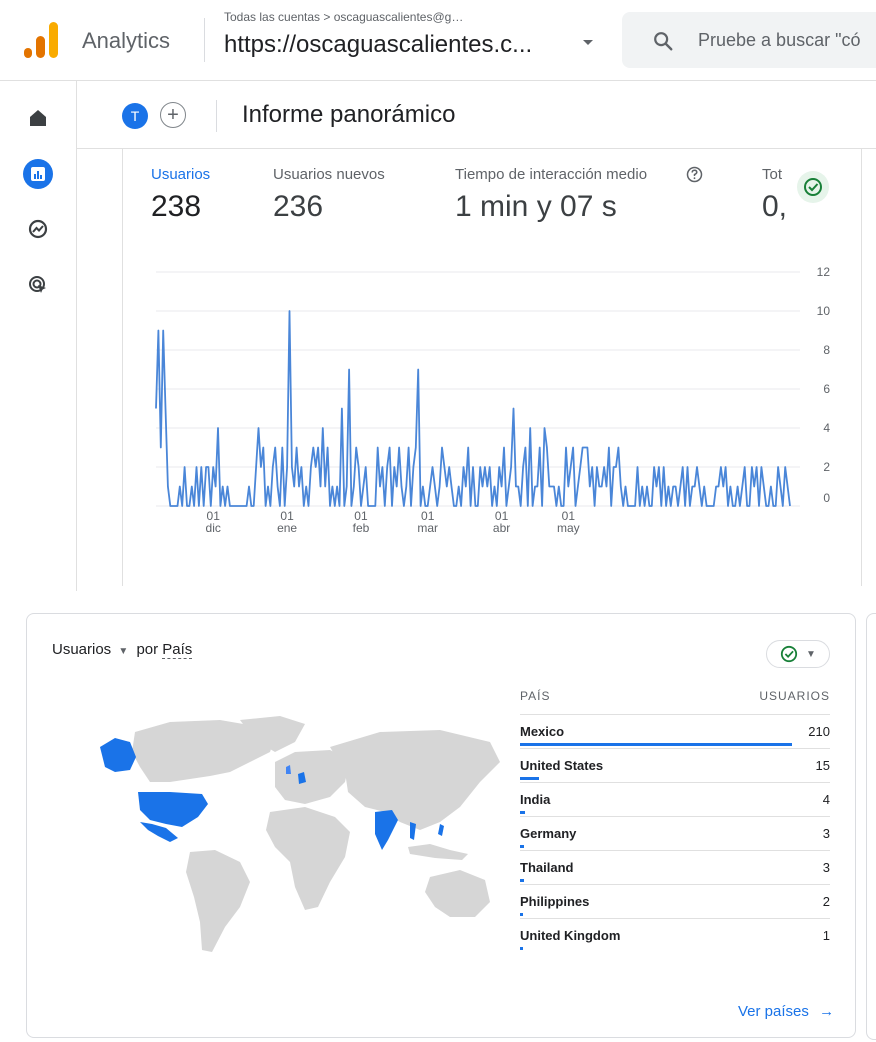 The image size is (876, 1042). What do you see at coordinates (790, 696) in the screenshot?
I see `table-header-users: USUARIOS` at bounding box center [790, 696].